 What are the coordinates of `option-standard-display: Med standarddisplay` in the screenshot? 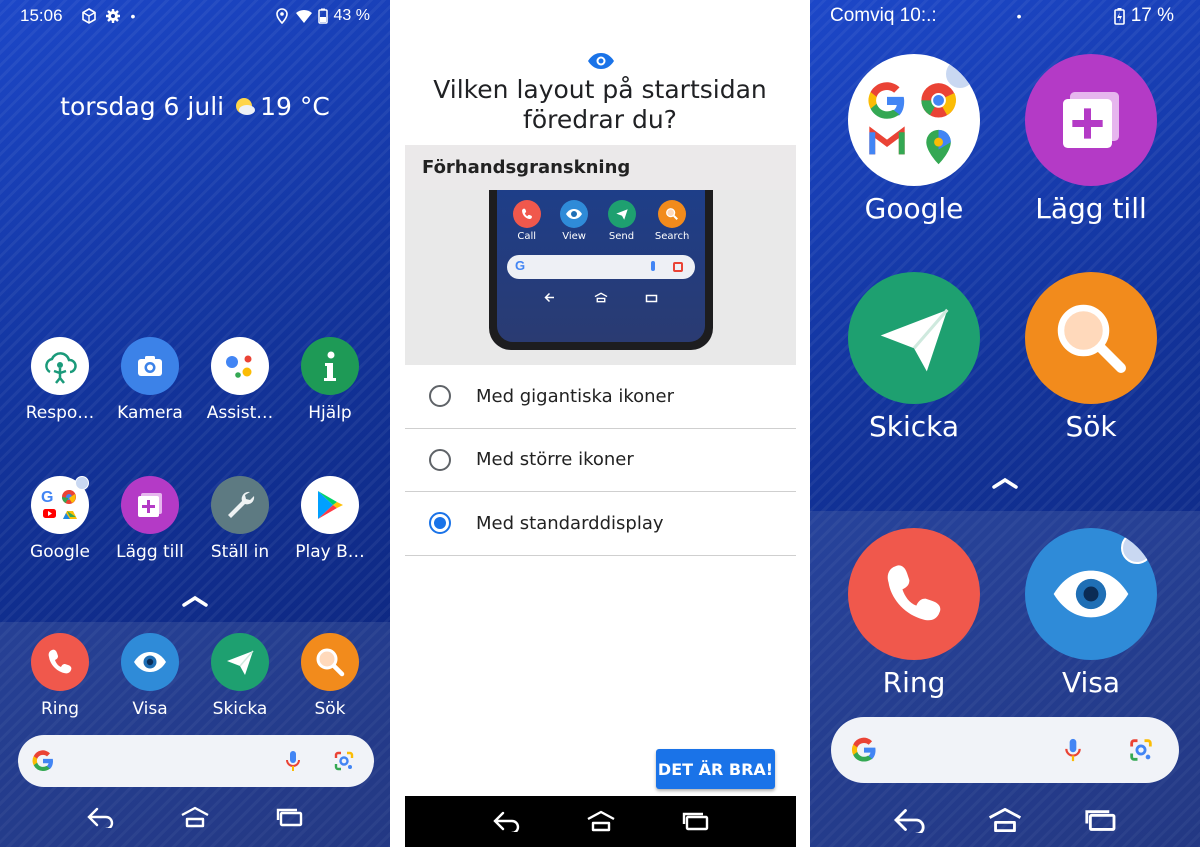 It's located at (600, 524).